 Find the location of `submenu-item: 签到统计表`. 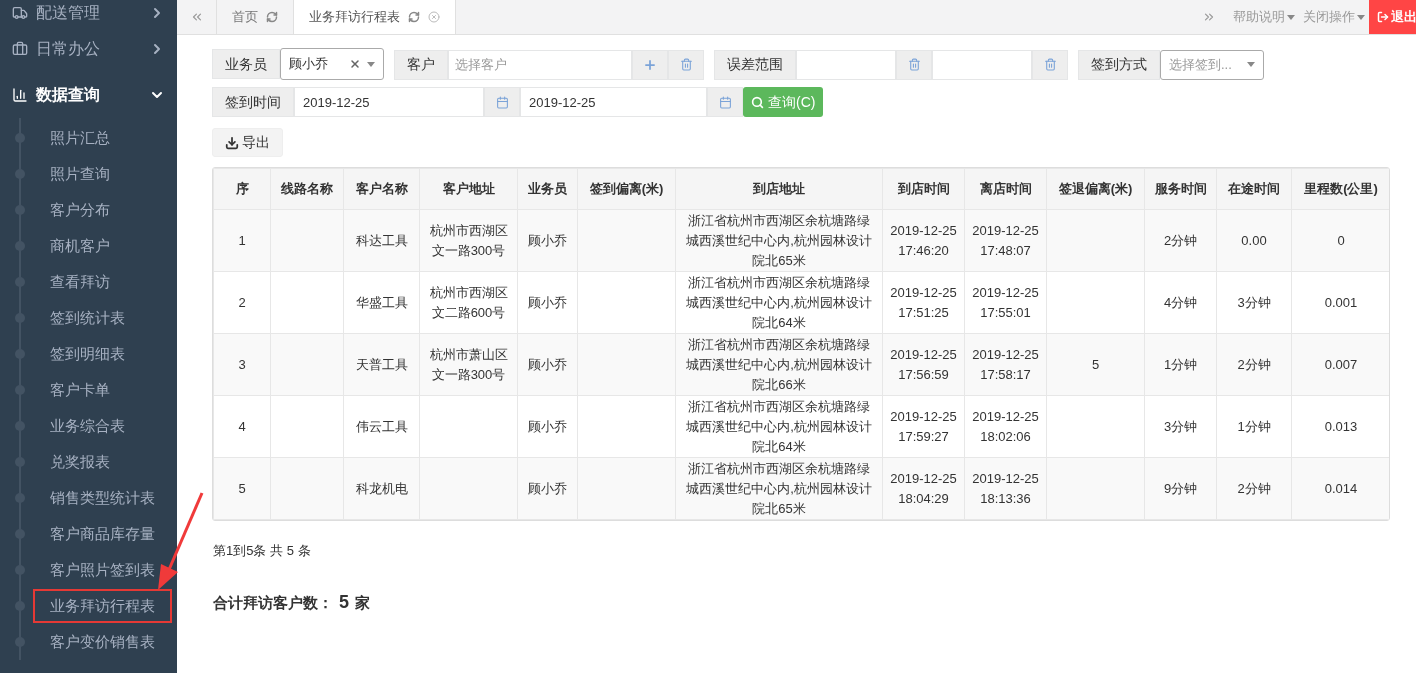

submenu-item: 签到统计表 is located at coordinates (87, 318).